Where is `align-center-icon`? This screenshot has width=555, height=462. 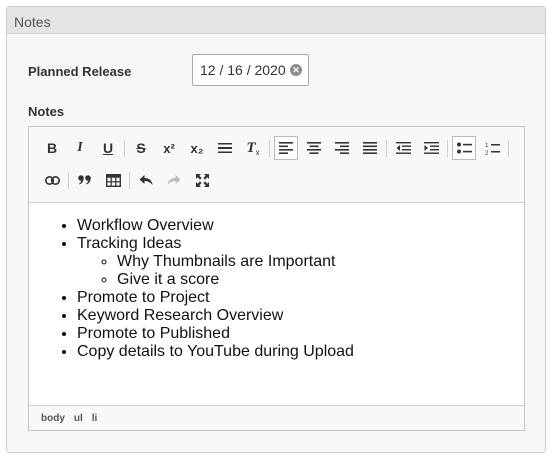 align-center-icon is located at coordinates (314, 148).